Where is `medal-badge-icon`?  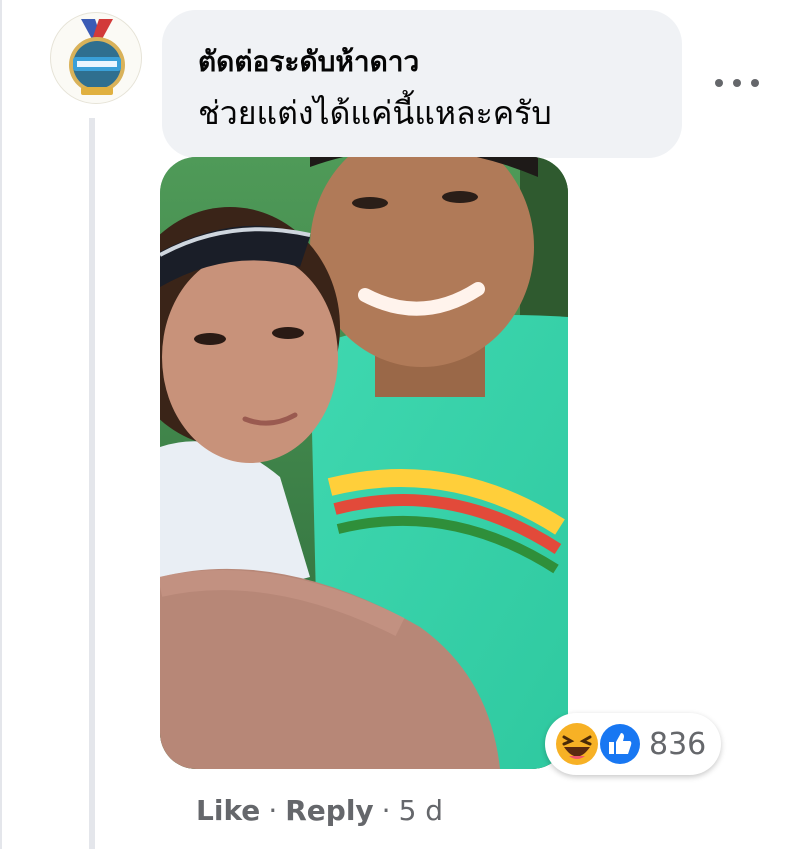 medal-badge-icon is located at coordinates (97, 57).